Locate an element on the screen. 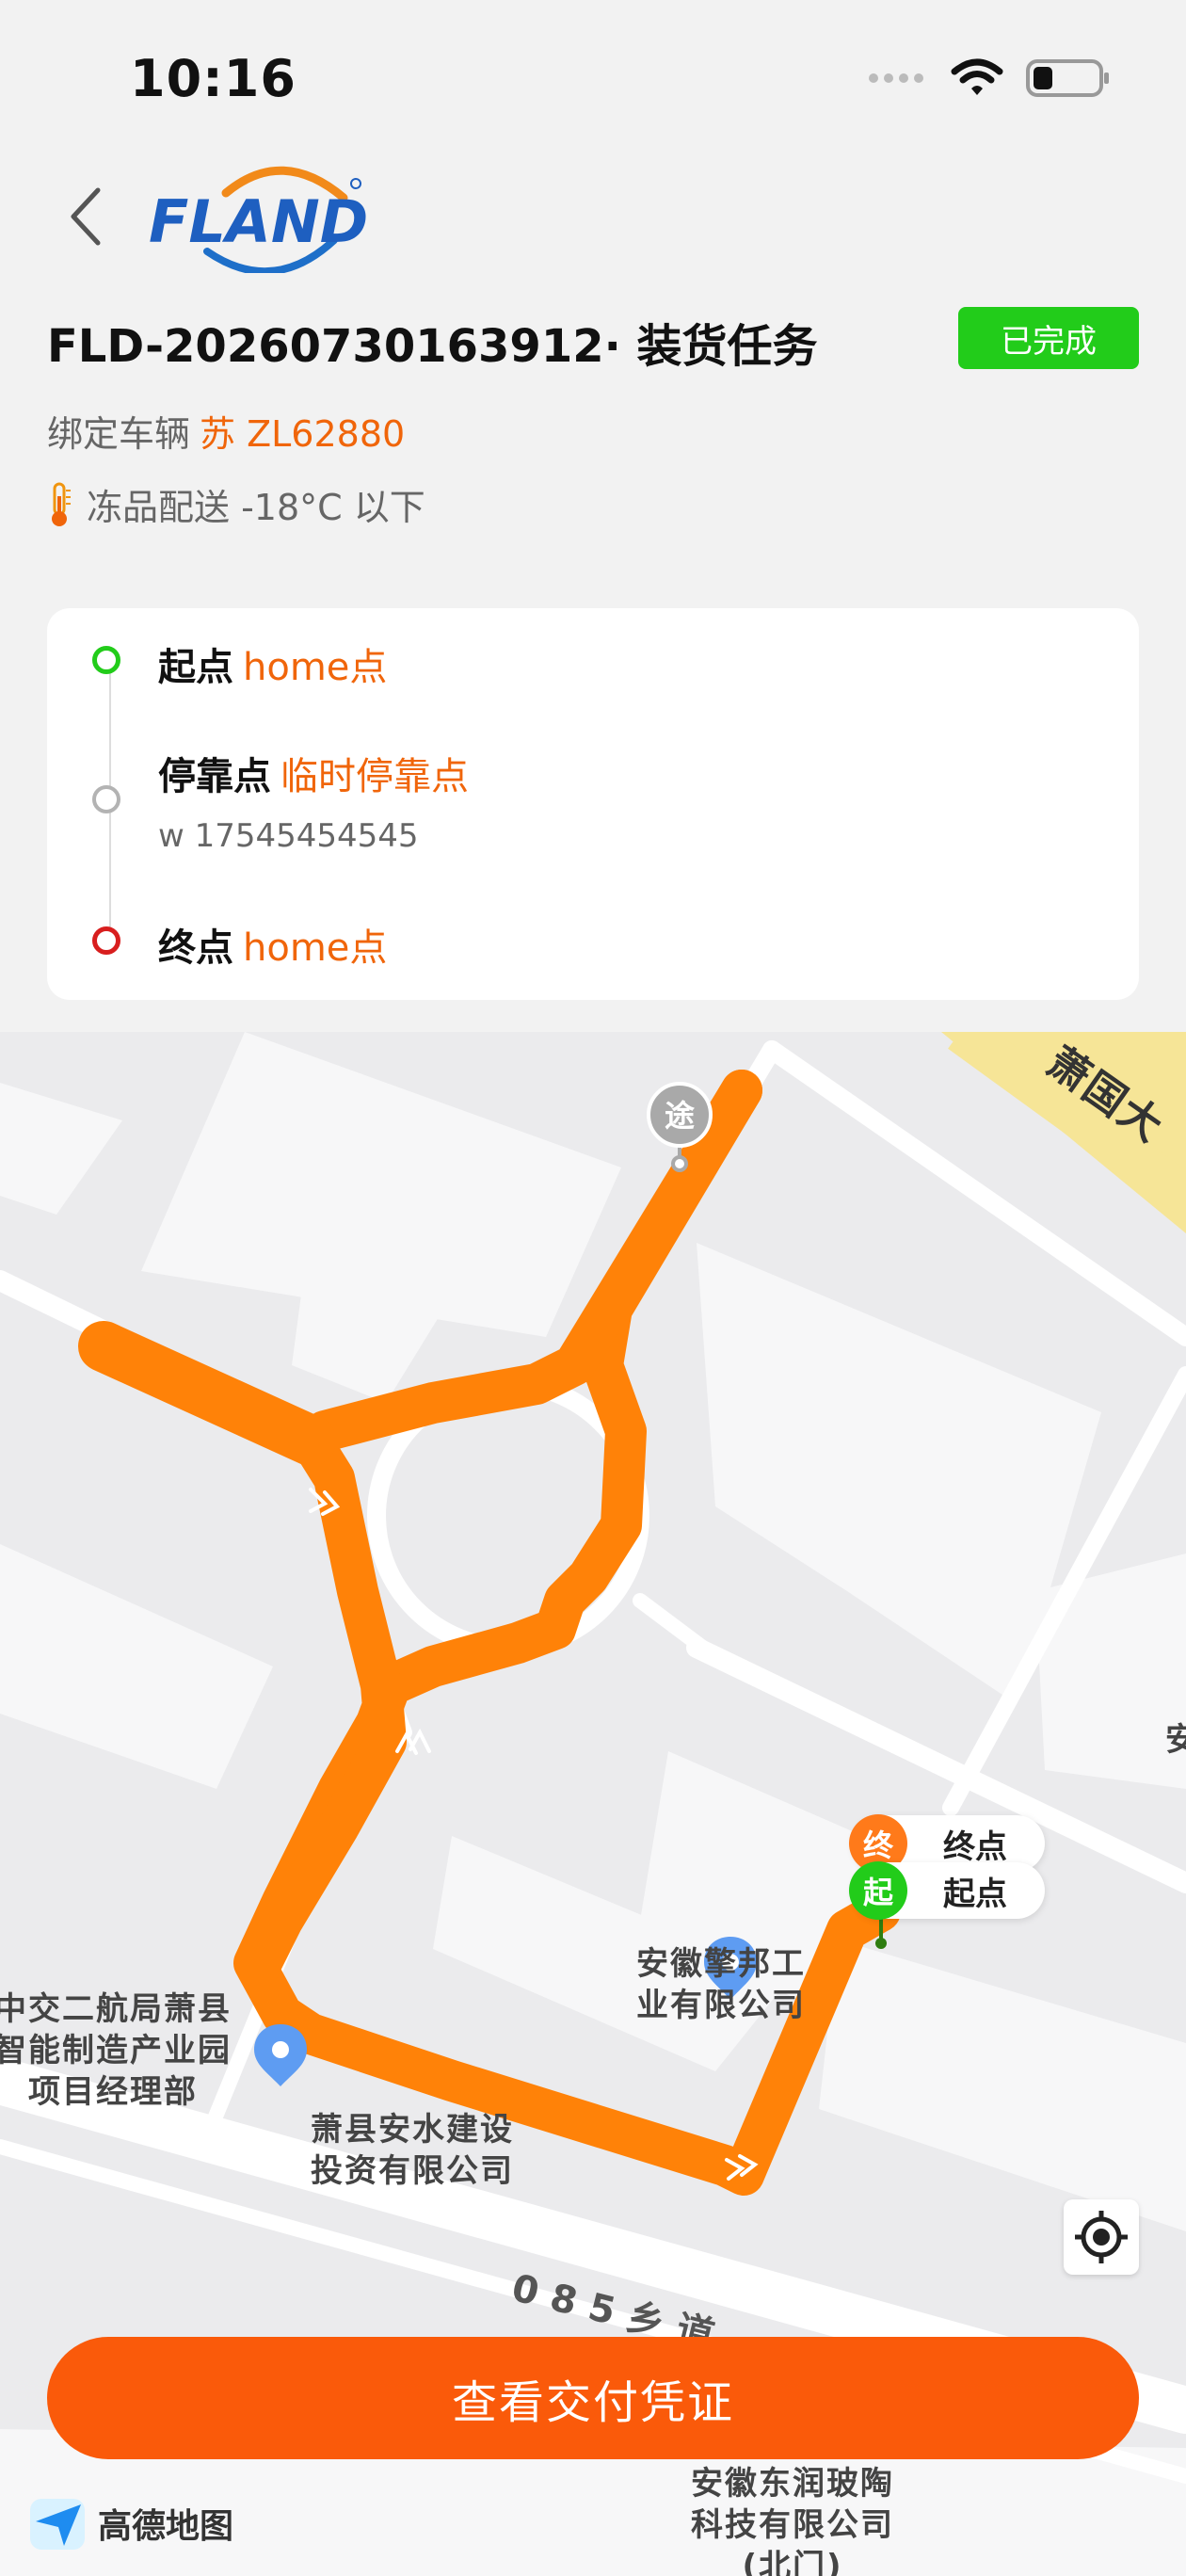 Image resolution: width=1186 pixels, height=2576 pixels. route-end: 终点 home点 is located at coordinates (272, 944).